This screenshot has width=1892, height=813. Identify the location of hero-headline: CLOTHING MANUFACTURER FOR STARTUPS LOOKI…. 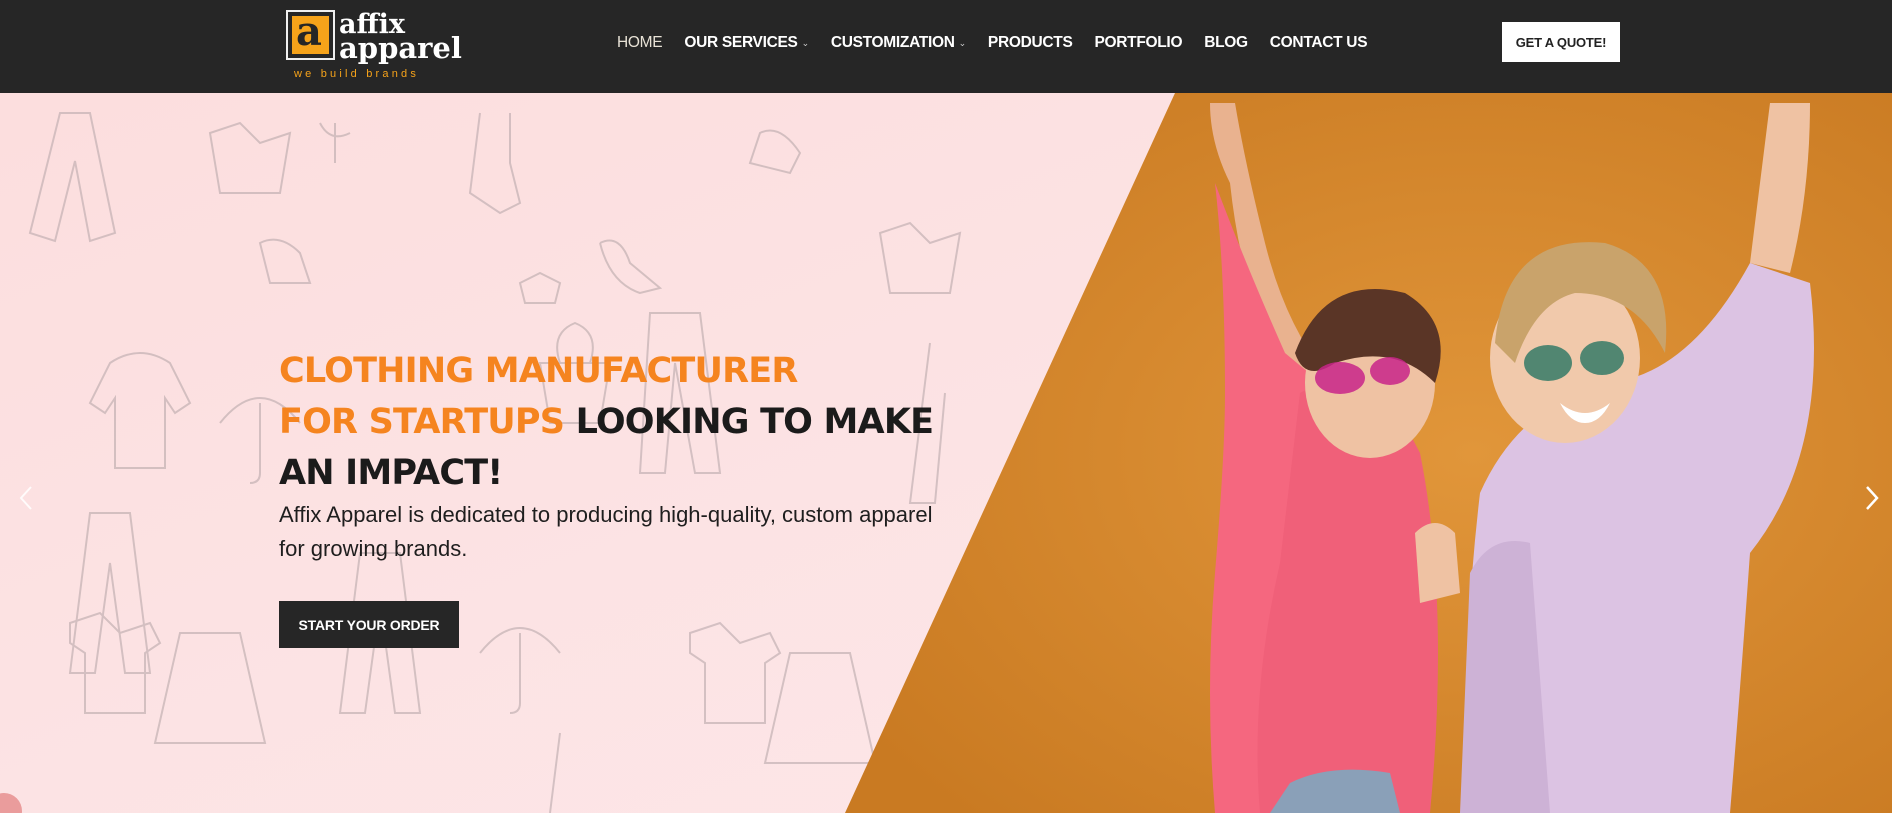
(606, 422).